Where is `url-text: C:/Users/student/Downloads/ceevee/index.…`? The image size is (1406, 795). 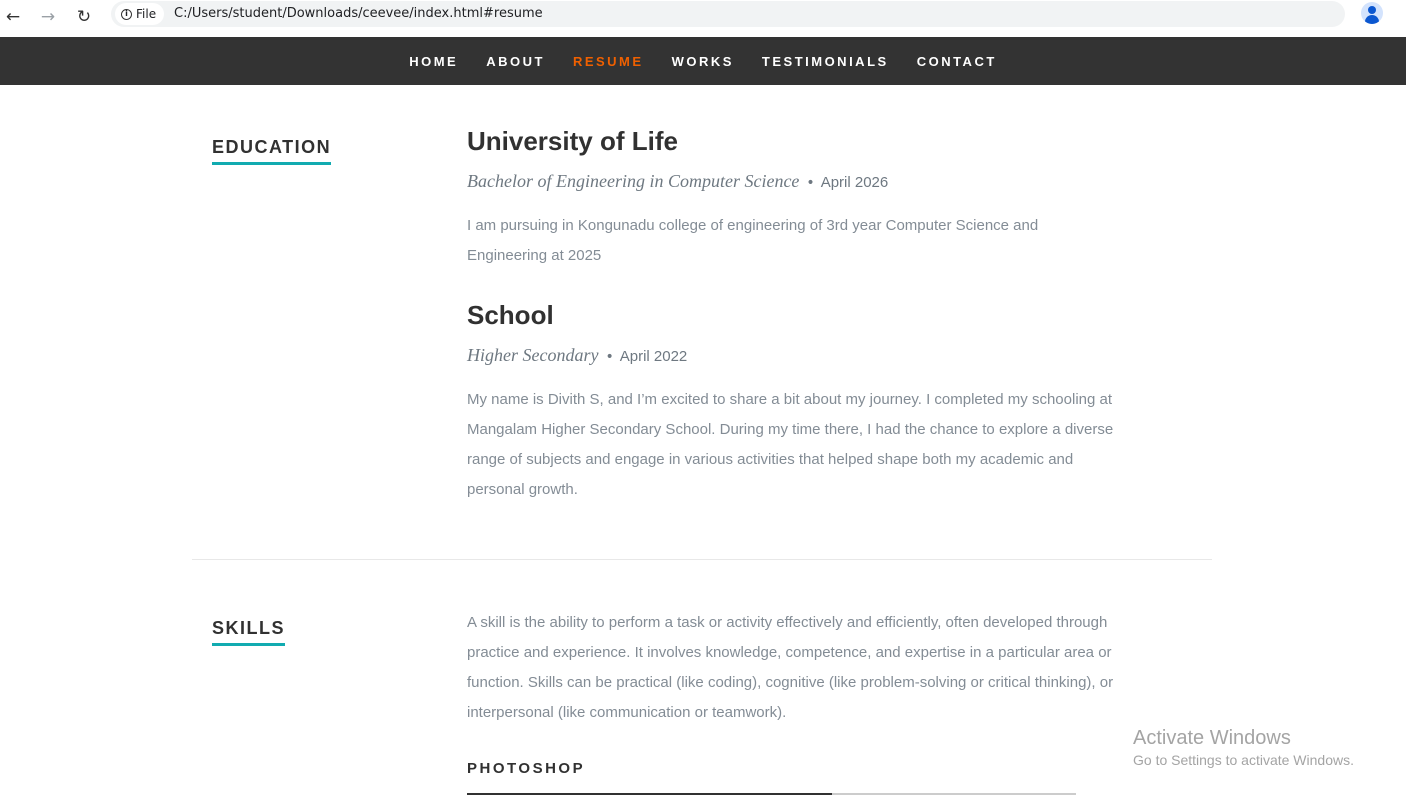
url-text: C:/Users/student/Downloads/ceevee/index.… is located at coordinates (358, 13).